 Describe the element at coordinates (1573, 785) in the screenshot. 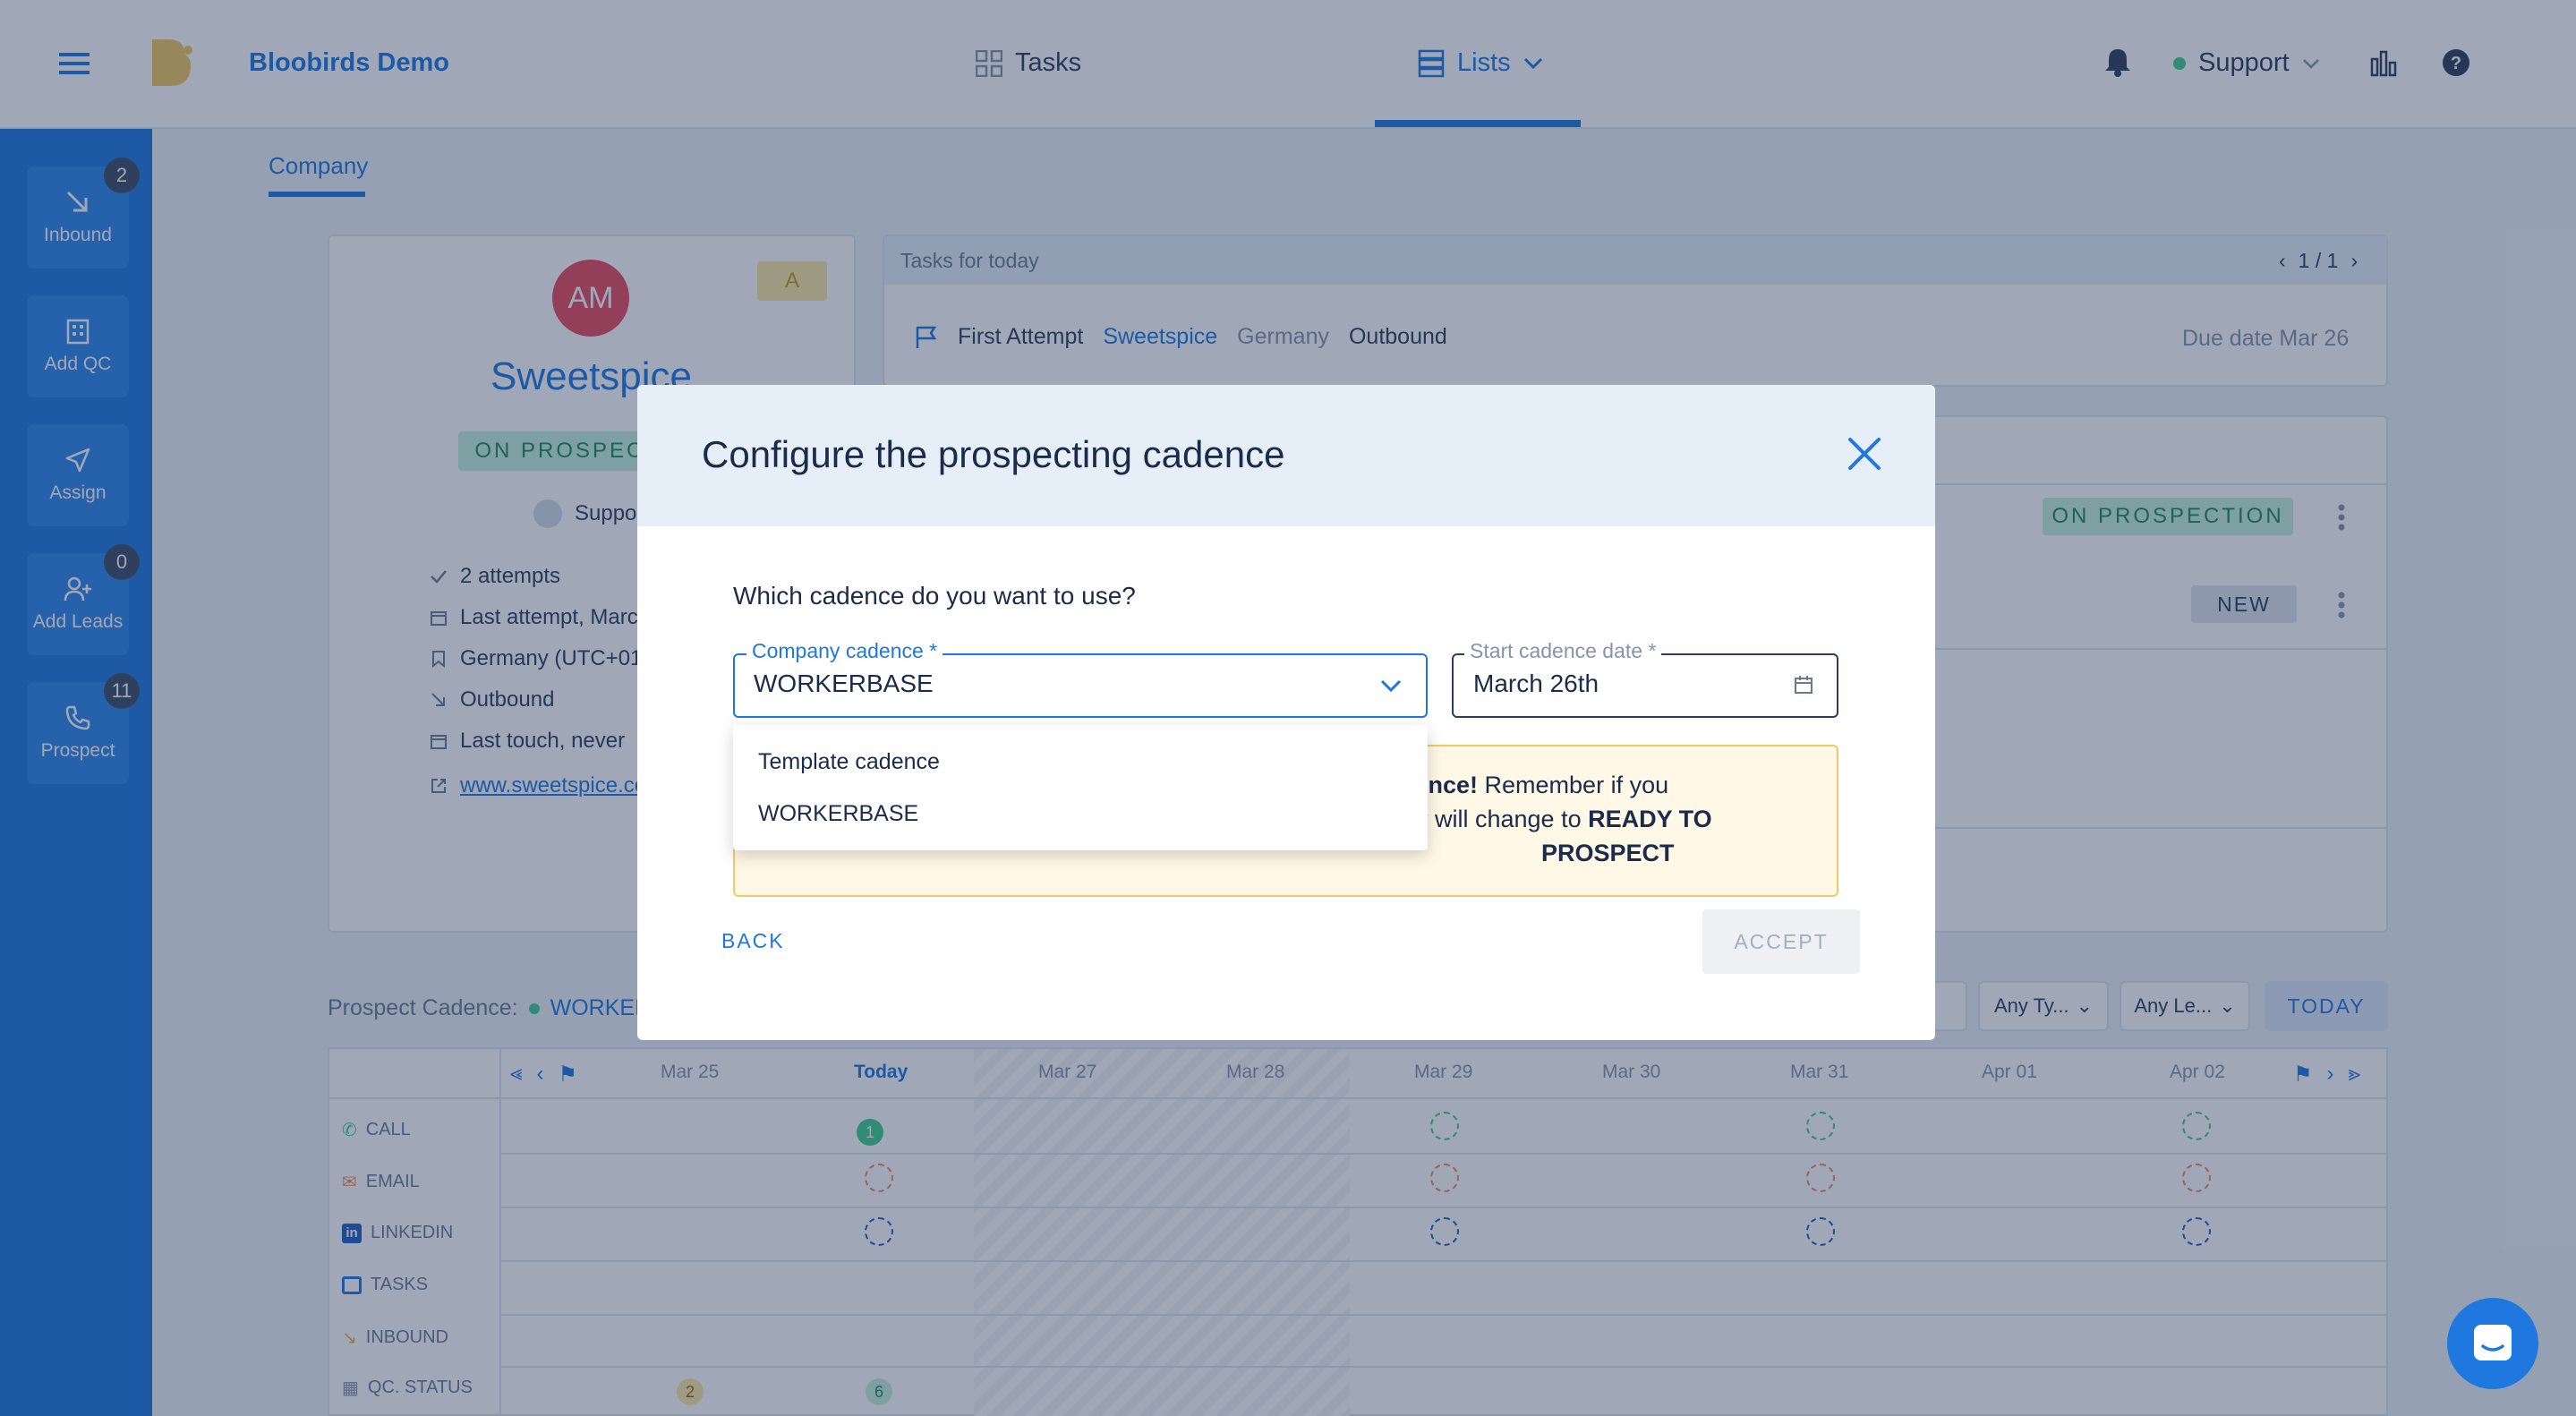

I see `notice-text-part: Remember if you` at that location.